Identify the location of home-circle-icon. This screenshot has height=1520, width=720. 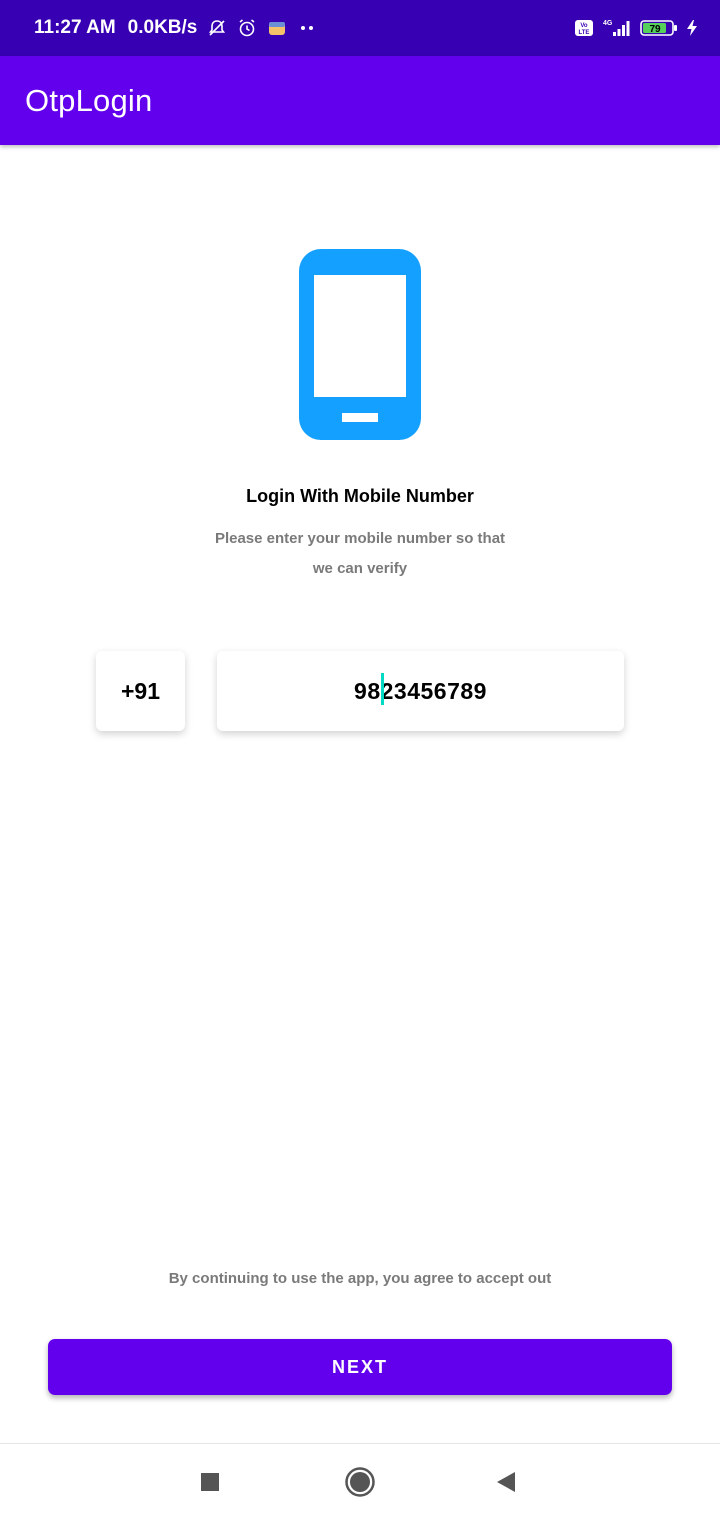
(360, 1482).